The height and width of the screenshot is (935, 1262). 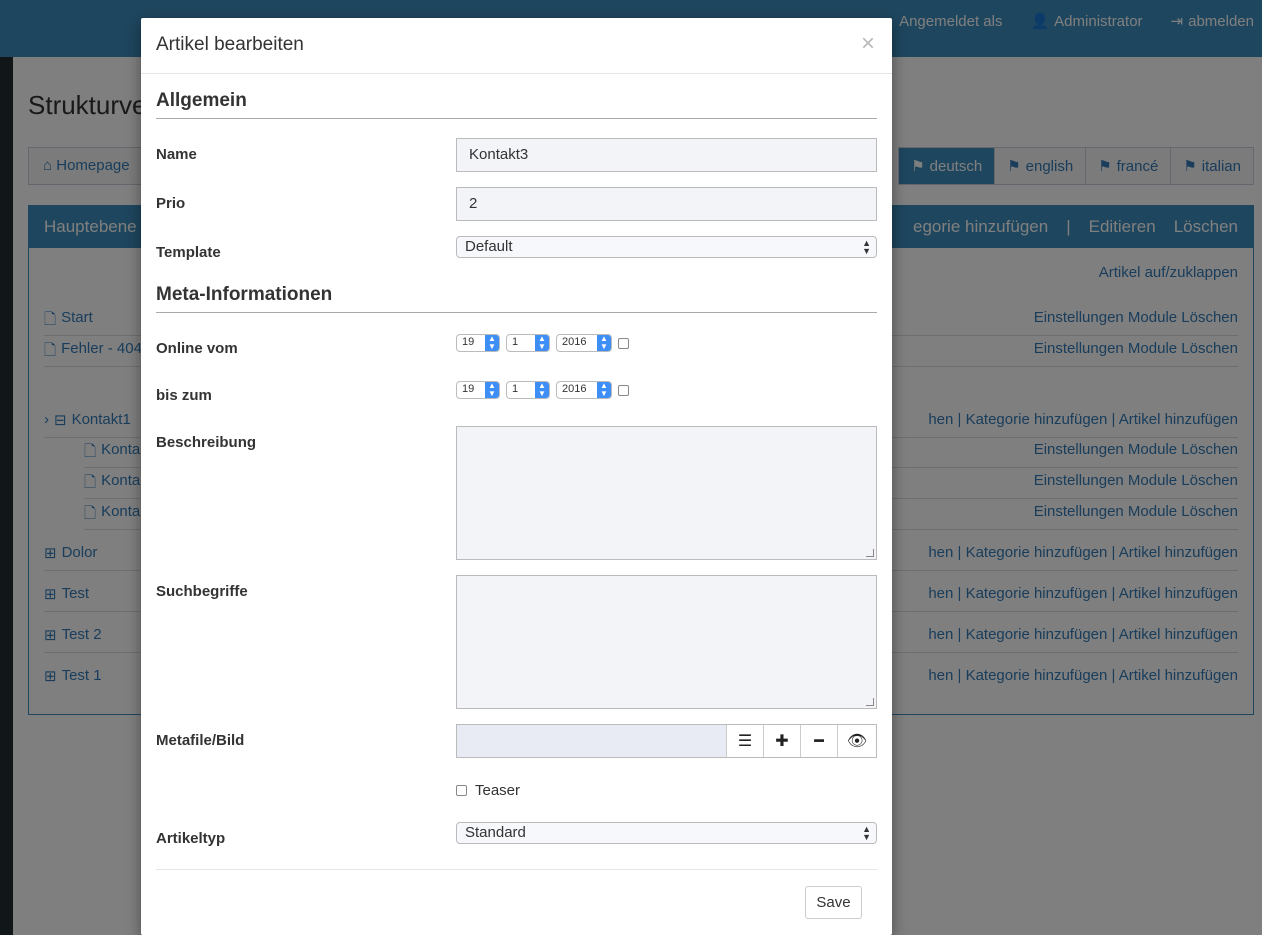 What do you see at coordinates (516, 104) in the screenshot?
I see `section-general: Allgemein` at bounding box center [516, 104].